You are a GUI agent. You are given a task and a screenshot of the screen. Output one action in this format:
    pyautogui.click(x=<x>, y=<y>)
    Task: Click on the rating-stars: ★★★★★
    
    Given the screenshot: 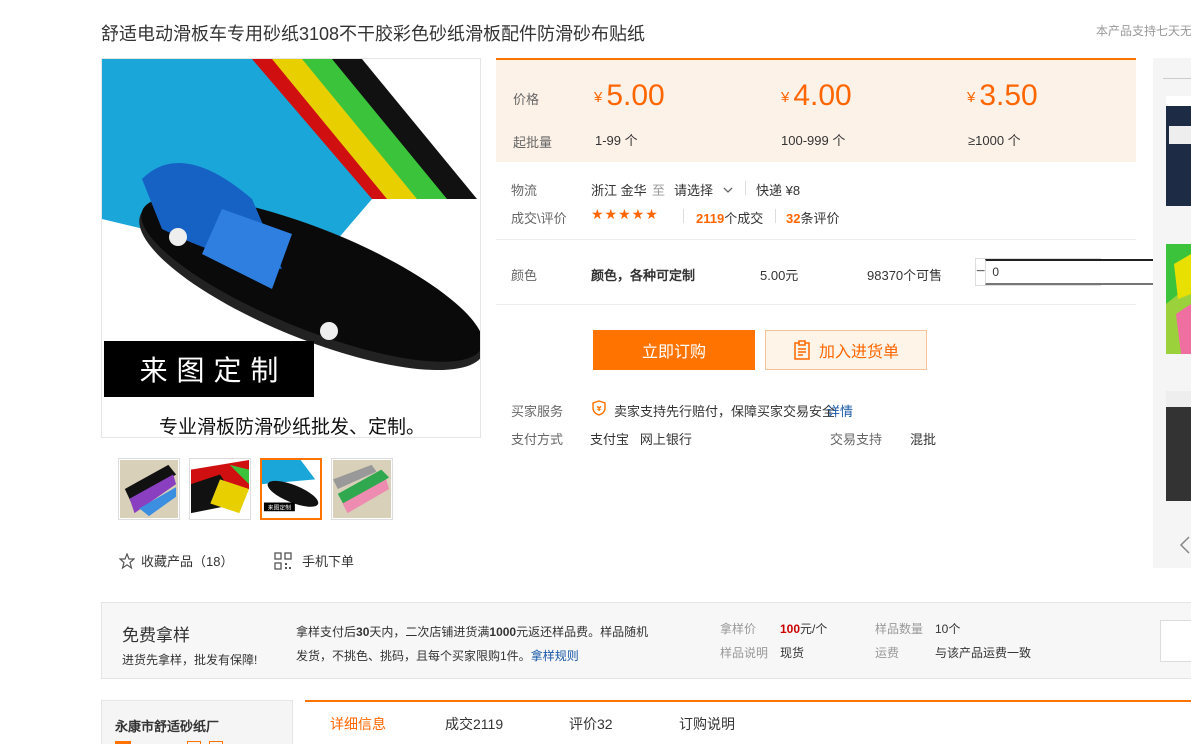 What is the action you would take?
    pyautogui.click(x=625, y=214)
    